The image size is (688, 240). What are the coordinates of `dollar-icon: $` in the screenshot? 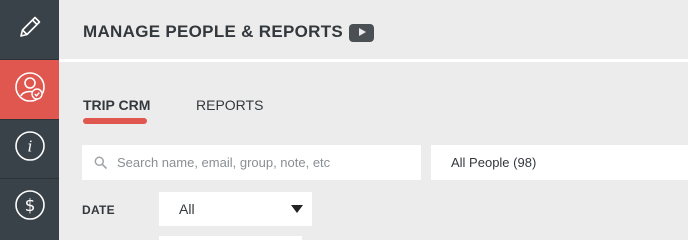 It's located at (30, 207).